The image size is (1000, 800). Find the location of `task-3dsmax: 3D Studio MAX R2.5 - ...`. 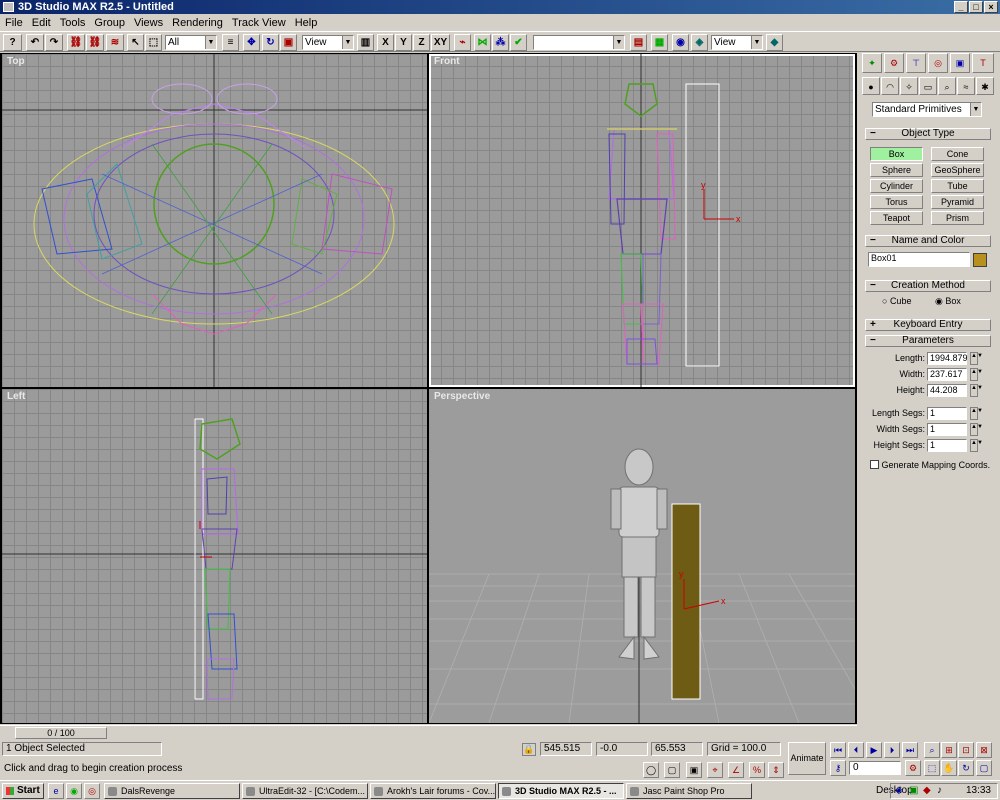

task-3dsmax: 3D Studio MAX R2.5 - ... is located at coordinates (561, 791).